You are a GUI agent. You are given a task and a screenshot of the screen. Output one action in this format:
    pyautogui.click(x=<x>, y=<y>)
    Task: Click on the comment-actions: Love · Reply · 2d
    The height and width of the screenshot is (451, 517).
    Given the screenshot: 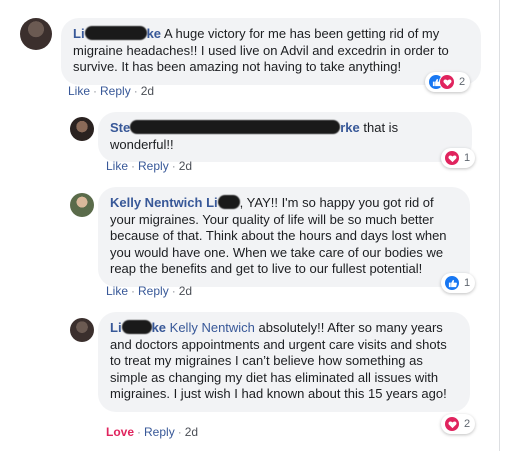 What is the action you would take?
    pyautogui.click(x=152, y=432)
    